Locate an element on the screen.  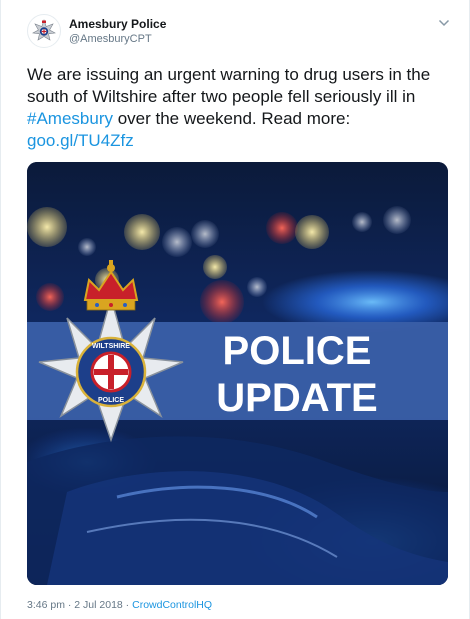
tweet-date: 2 Jul 2018 is located at coordinates (98, 605).